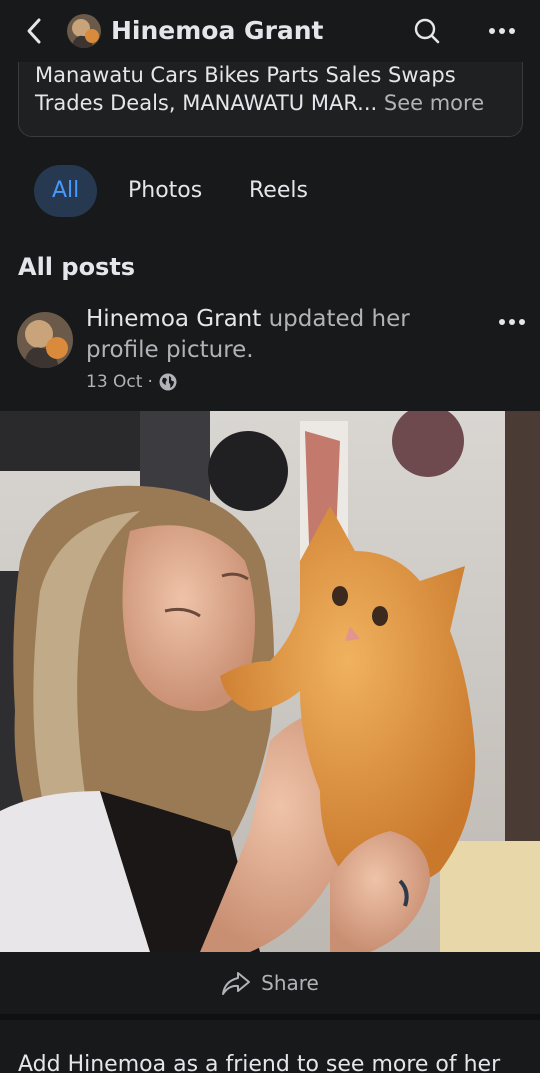  I want to click on search-button, so click(427, 31).